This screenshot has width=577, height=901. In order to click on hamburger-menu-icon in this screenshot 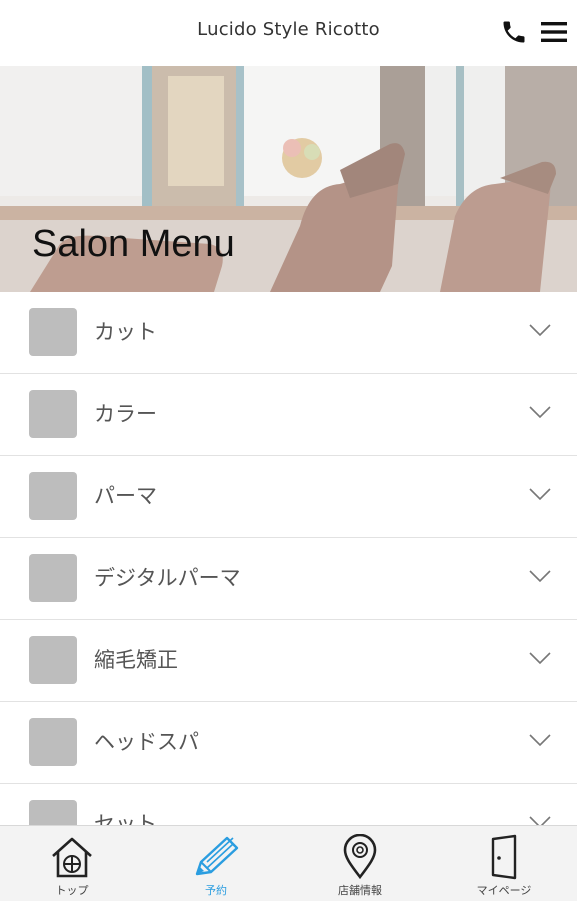, I will do `click(554, 32)`.